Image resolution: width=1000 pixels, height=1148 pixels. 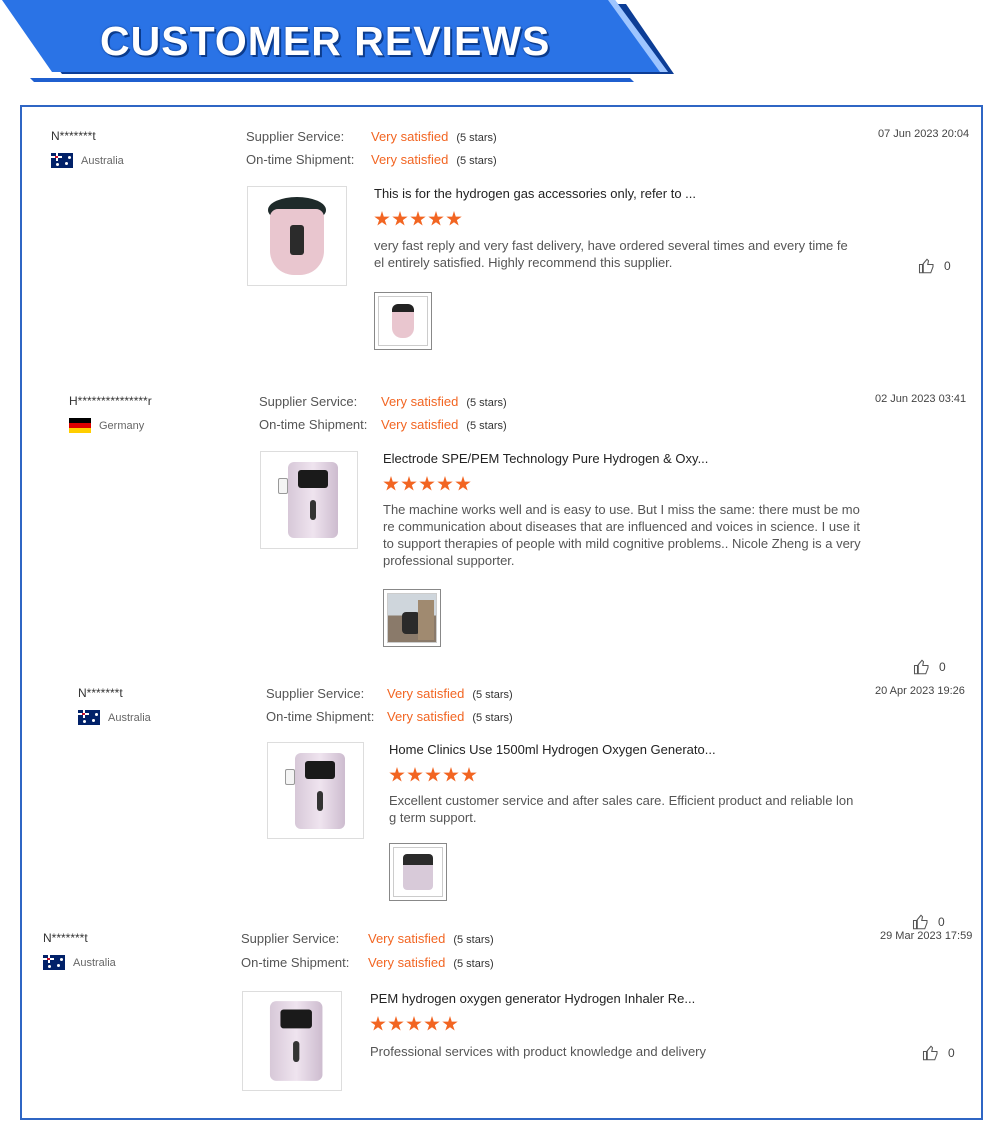 What do you see at coordinates (325, 41) in the screenshot?
I see `banner-title: CUSTOMER REVIEWS` at bounding box center [325, 41].